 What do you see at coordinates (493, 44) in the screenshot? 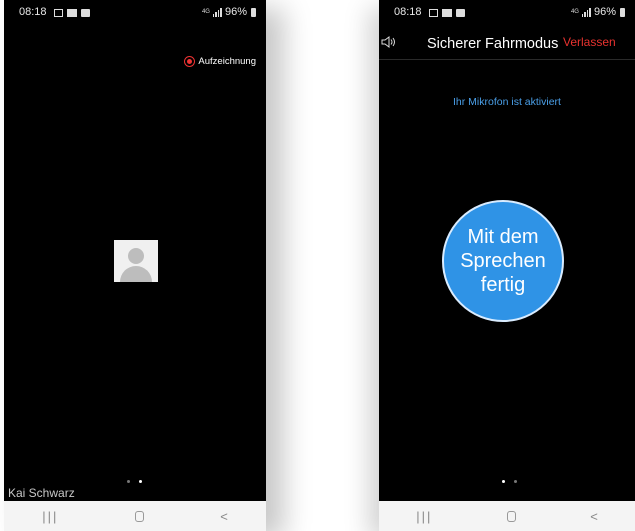
I see `page-title: Sicherer Fahrmodus` at bounding box center [493, 44].